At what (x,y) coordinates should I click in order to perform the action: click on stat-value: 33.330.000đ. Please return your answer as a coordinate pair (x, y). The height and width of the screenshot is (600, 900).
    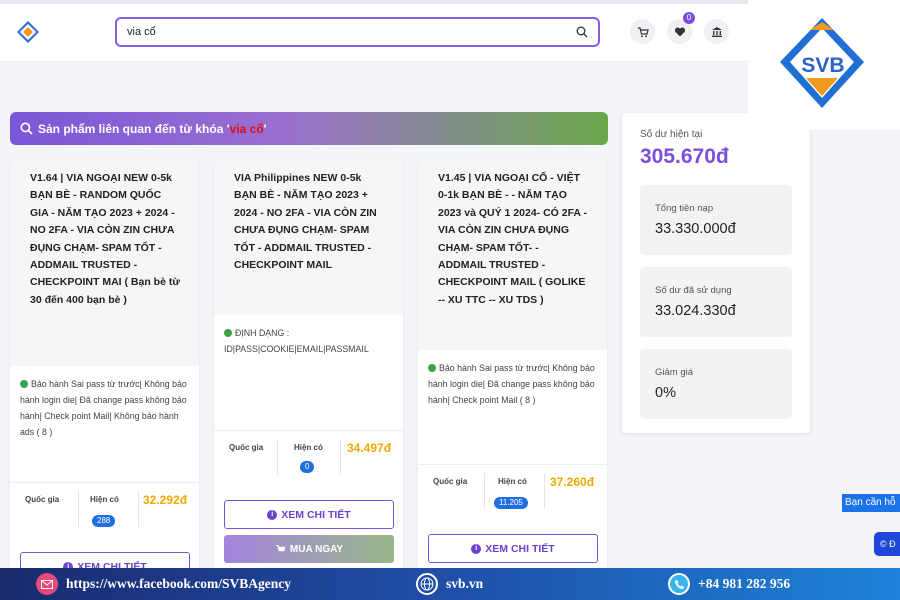
    Looking at the image, I should click on (695, 229).